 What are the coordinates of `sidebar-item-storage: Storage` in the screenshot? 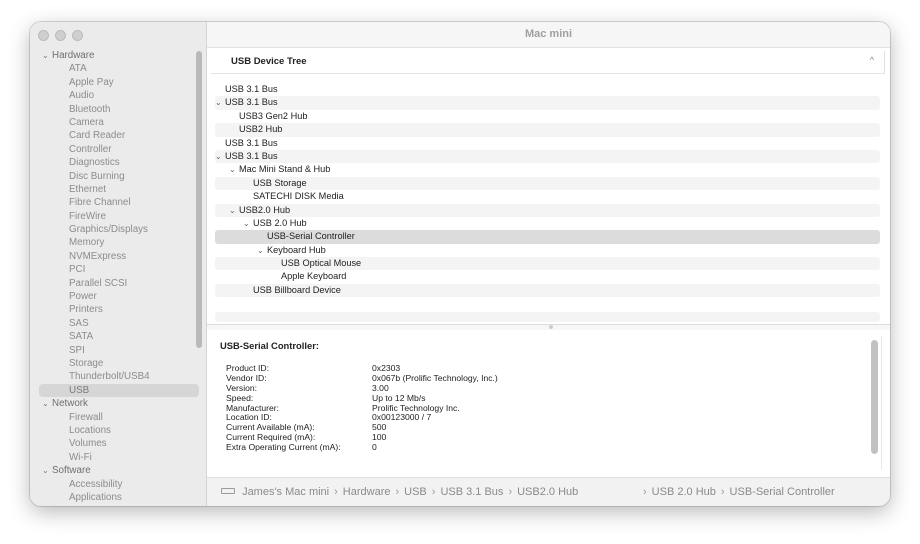 It's located at (118, 363).